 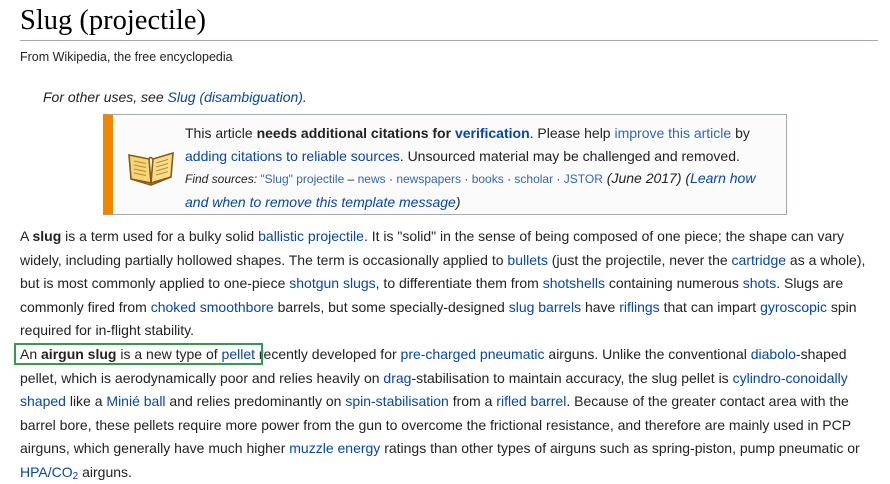 I want to click on find-sources-label: Find sources:, so click(x=221, y=179).